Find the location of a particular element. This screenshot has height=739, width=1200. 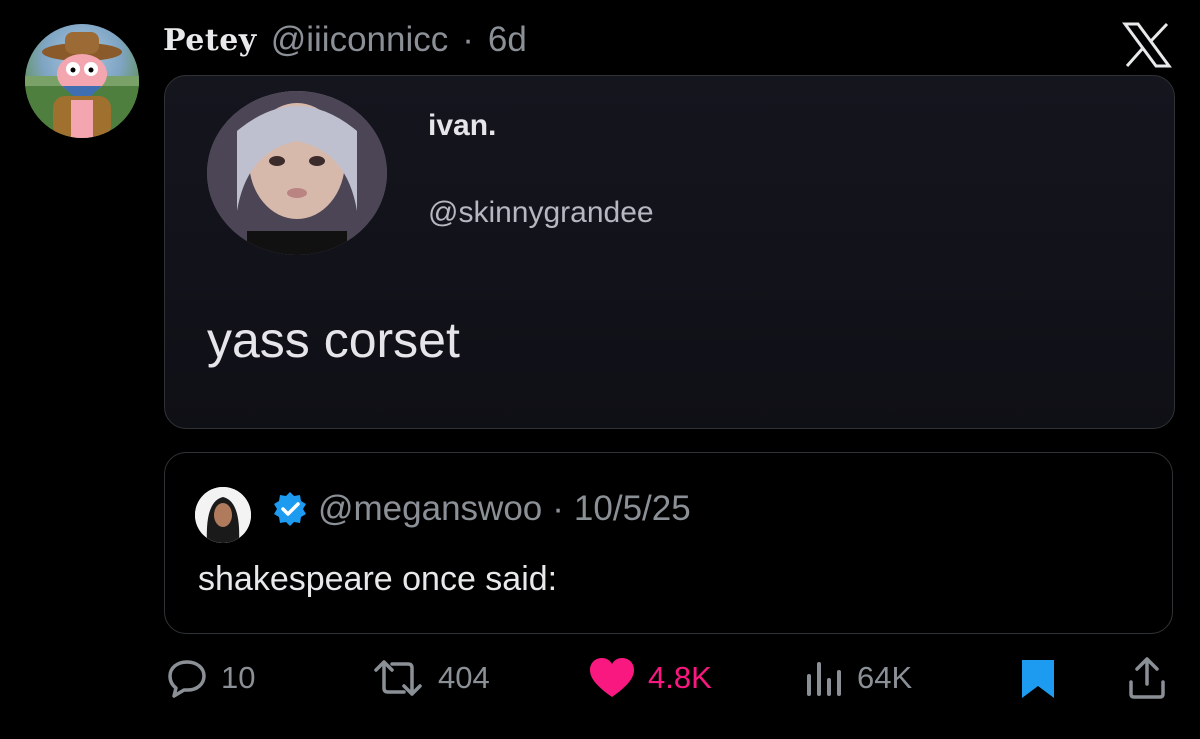

repost-button: 404 is located at coordinates (430, 678).